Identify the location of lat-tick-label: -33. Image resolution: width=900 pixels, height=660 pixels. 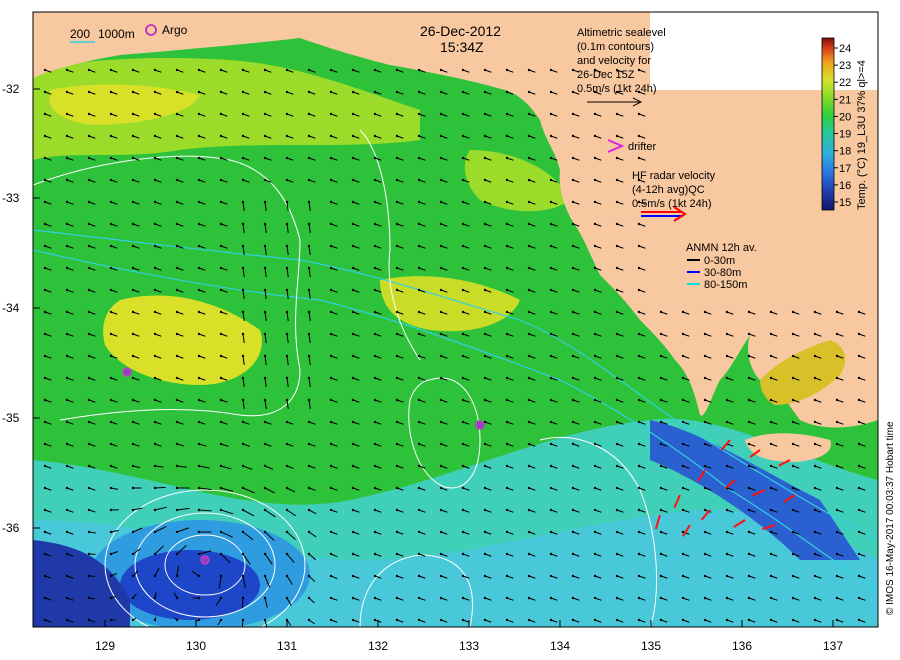
(11, 198).